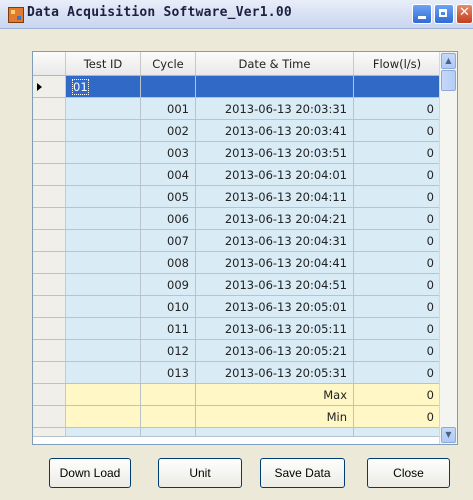 Image resolution: width=473 pixels, height=500 pixels. I want to click on cycle-cell: 013, so click(168, 372).